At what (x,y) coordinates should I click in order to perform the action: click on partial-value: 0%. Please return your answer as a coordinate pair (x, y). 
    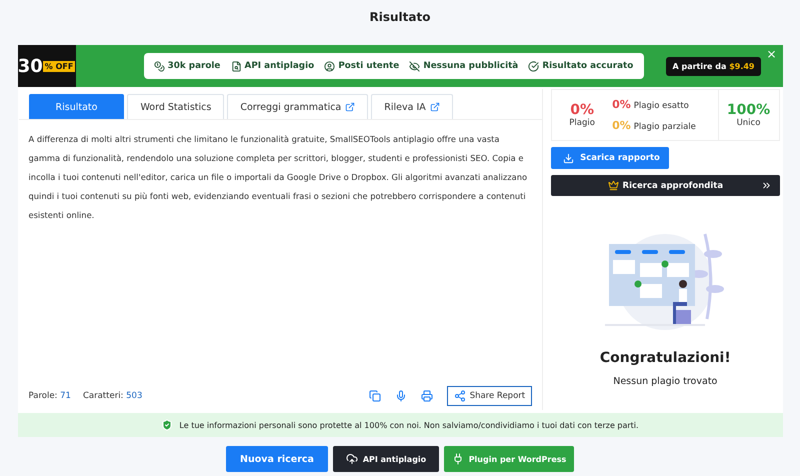
    Looking at the image, I should click on (621, 125).